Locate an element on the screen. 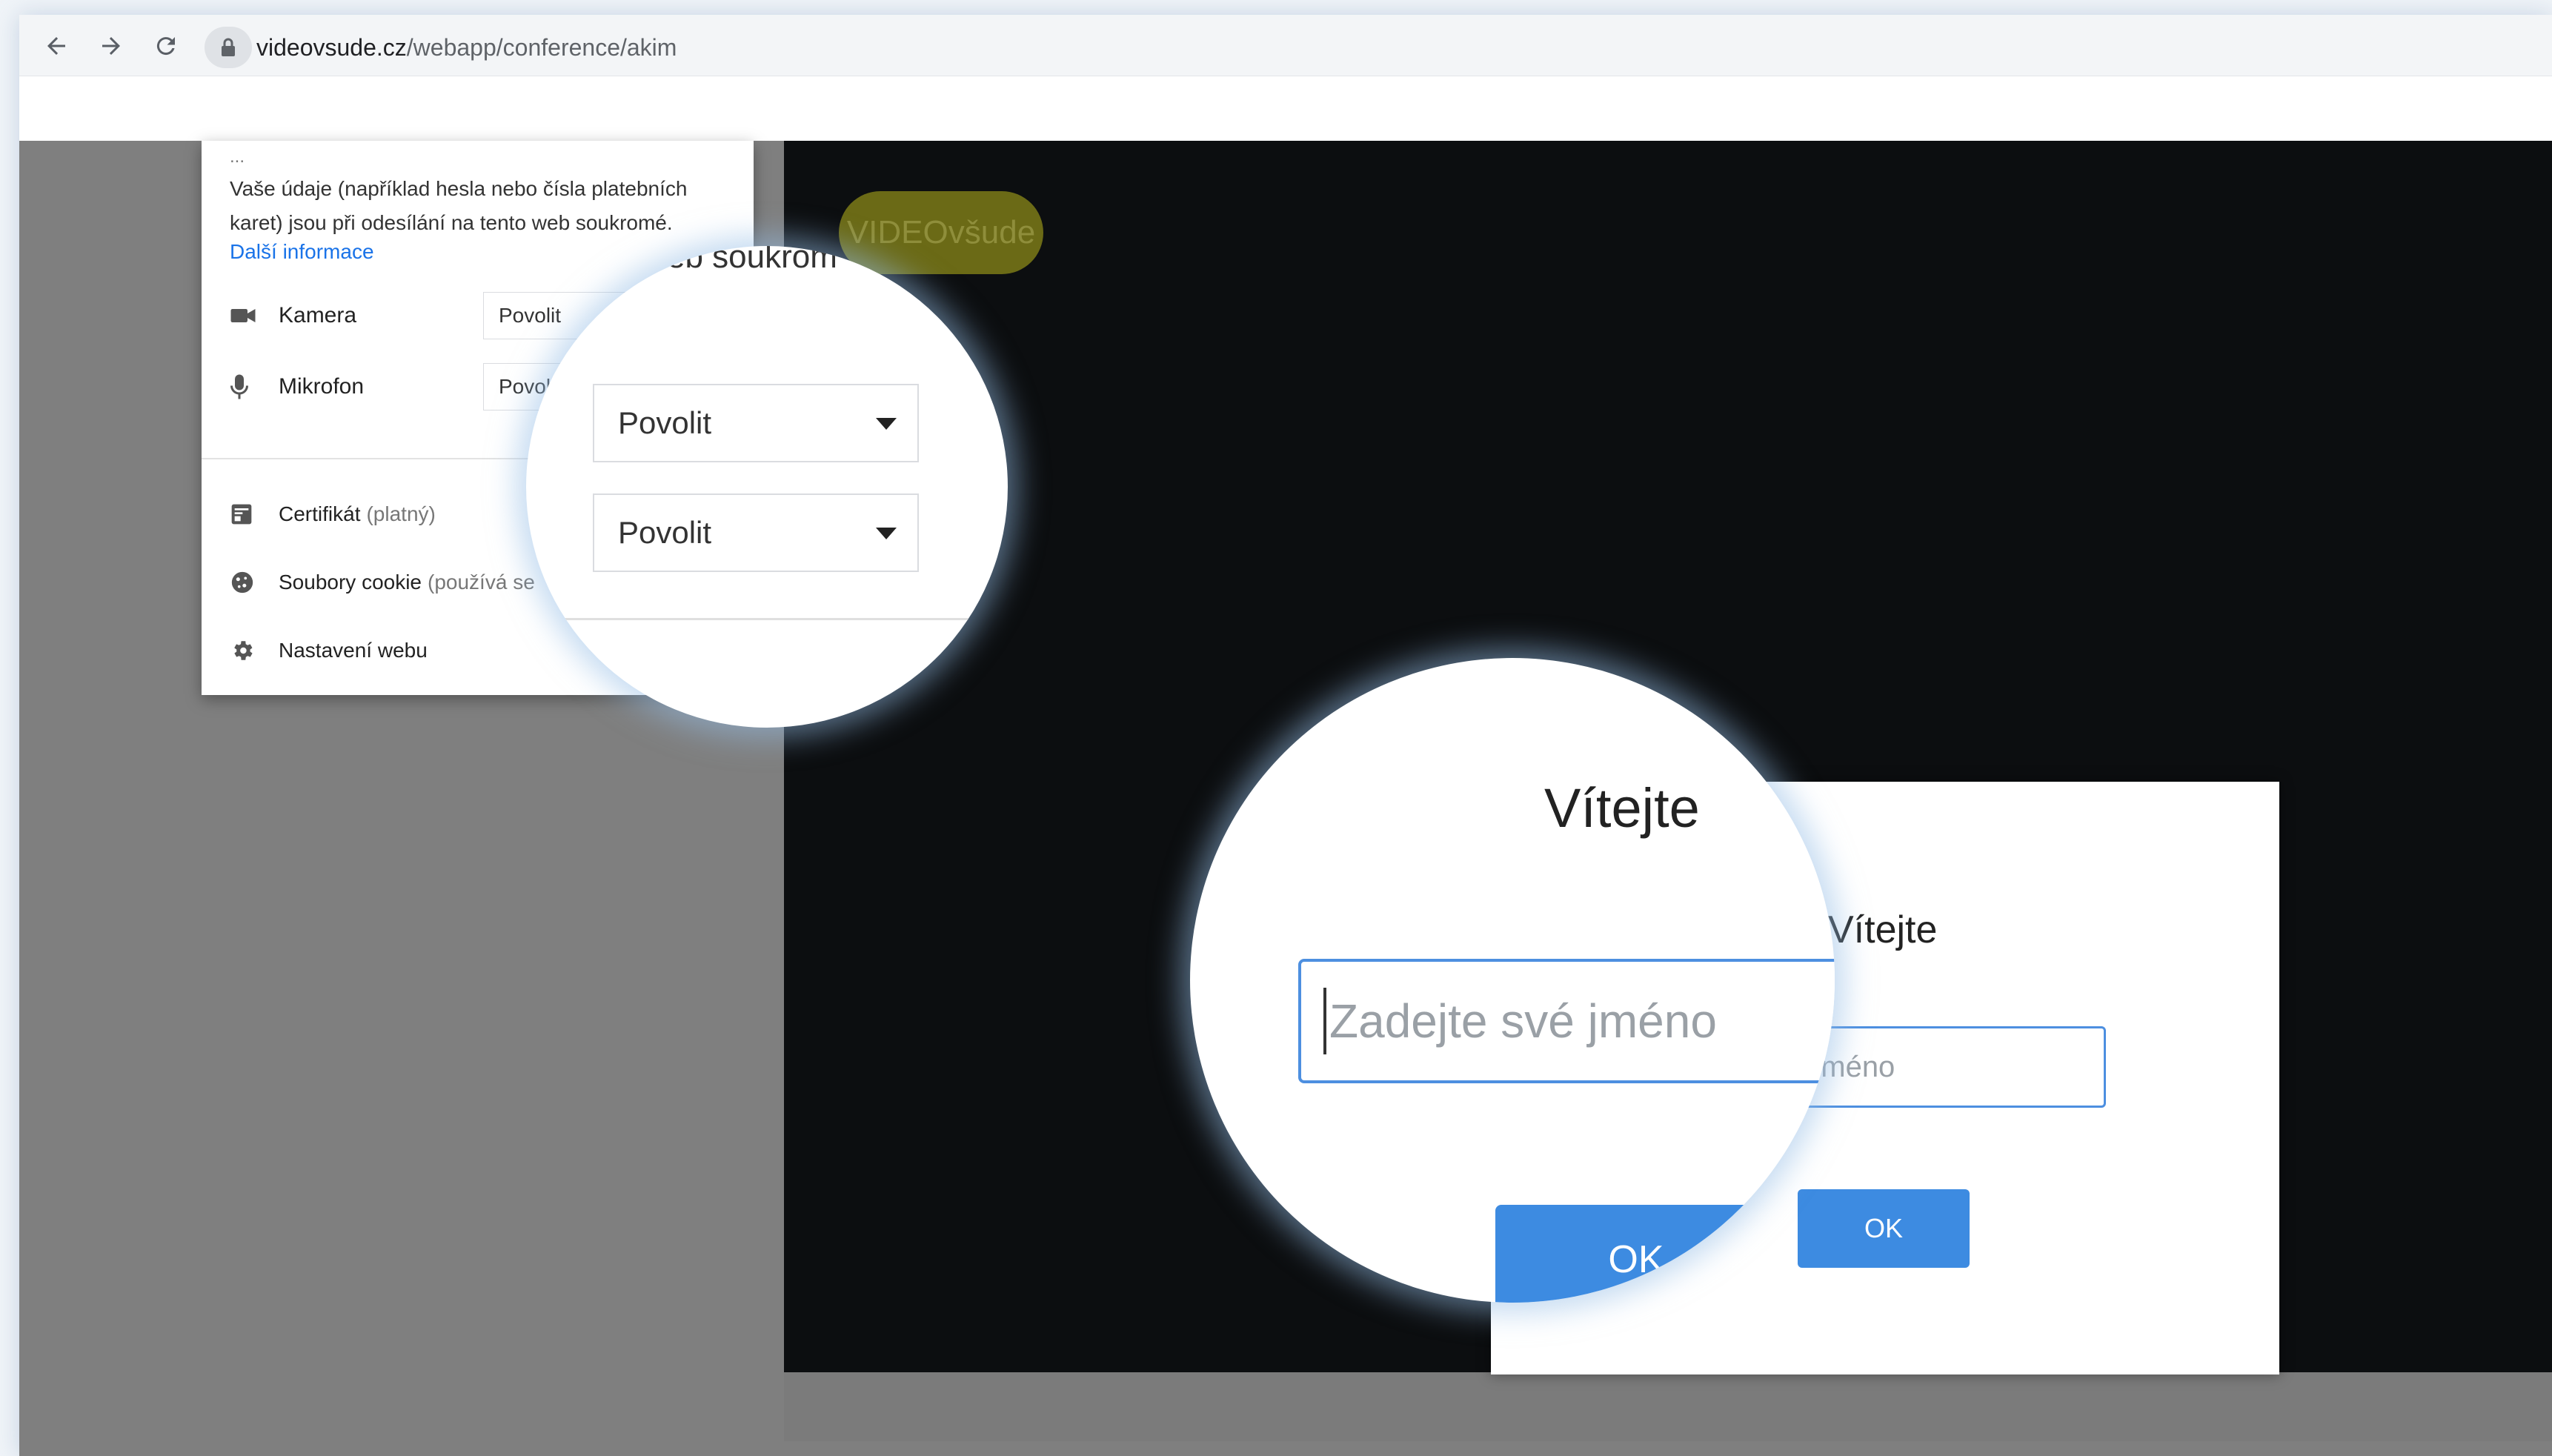 This screenshot has height=1456, width=2552. app-logo: VIDEOvšude is located at coordinates (941, 232).